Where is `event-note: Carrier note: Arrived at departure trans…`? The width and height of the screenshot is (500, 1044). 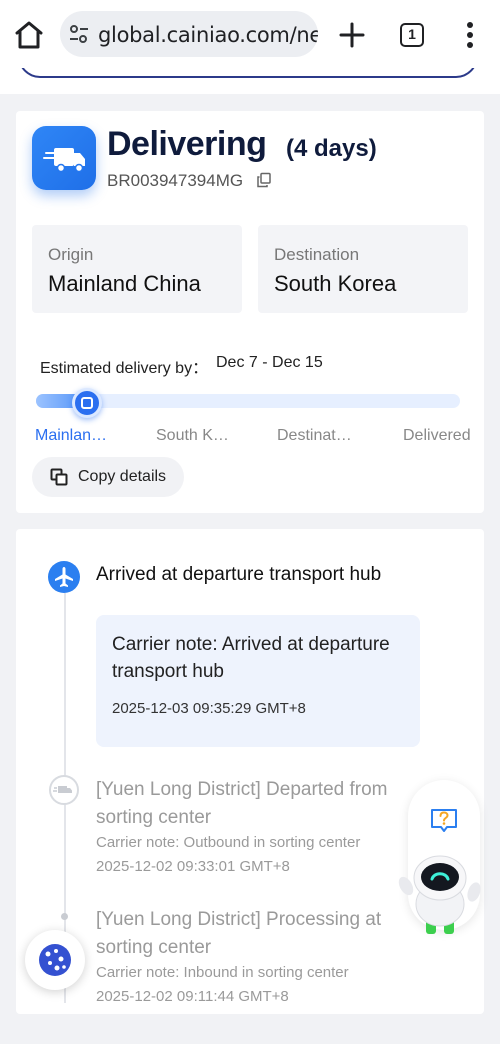
event-note: Carrier note: Arrived at departure trans… is located at coordinates (251, 658).